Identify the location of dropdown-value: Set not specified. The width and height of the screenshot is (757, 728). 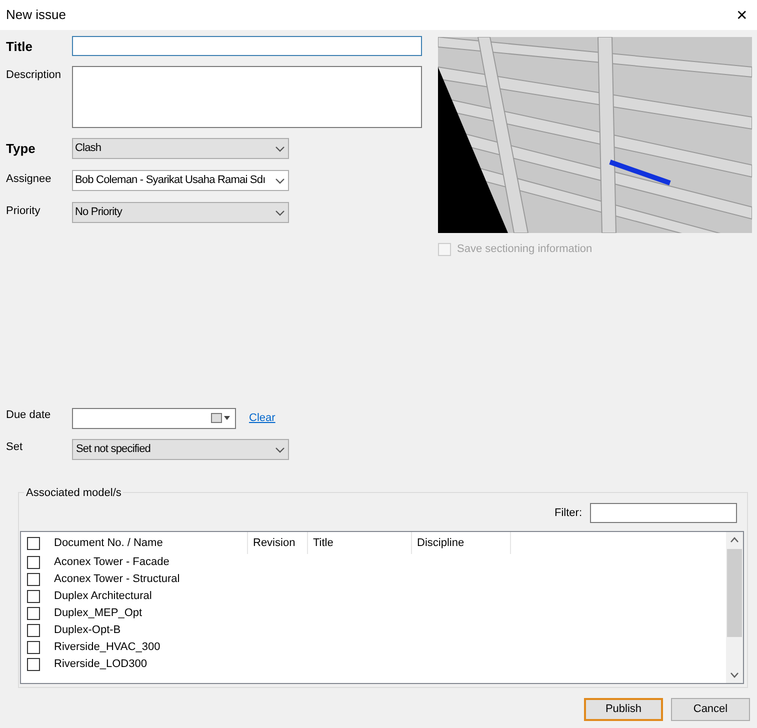
(113, 450).